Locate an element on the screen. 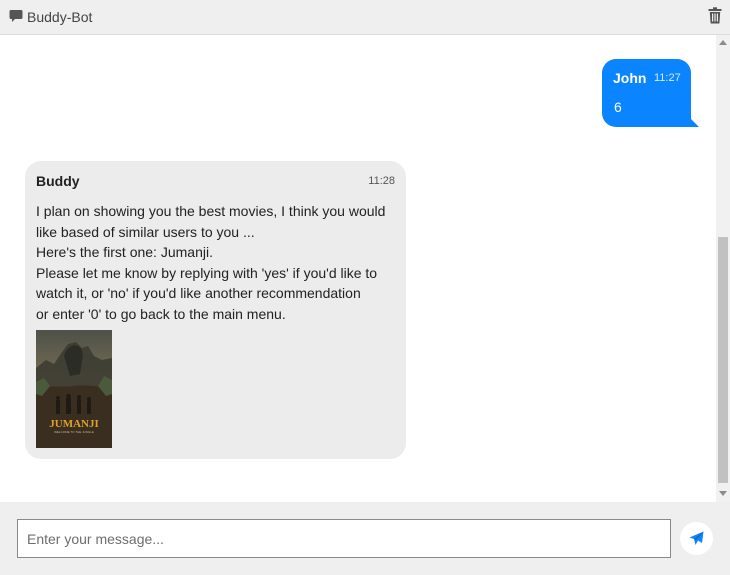 This screenshot has height=575, width=730. scrollbar-thumb is located at coordinates (723, 360).